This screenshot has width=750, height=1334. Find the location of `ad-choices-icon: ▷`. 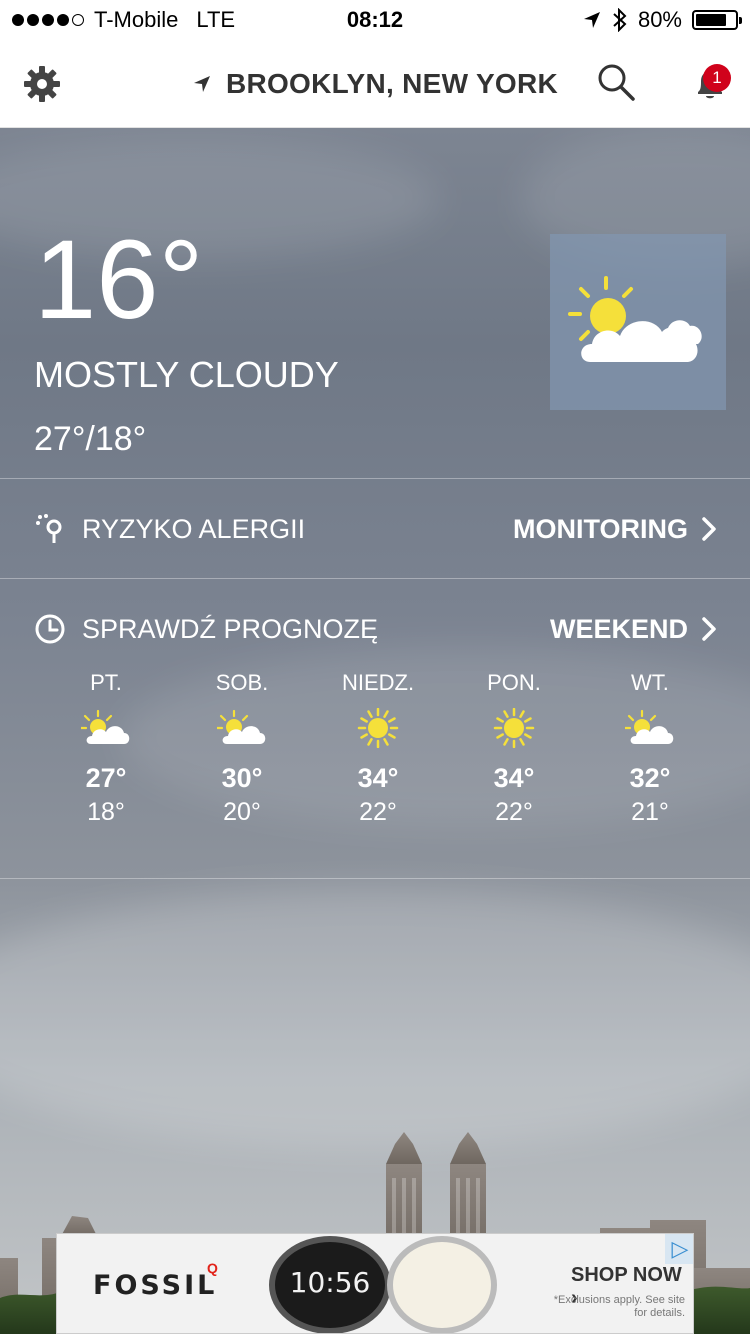

ad-choices-icon: ▷ is located at coordinates (679, 1249).